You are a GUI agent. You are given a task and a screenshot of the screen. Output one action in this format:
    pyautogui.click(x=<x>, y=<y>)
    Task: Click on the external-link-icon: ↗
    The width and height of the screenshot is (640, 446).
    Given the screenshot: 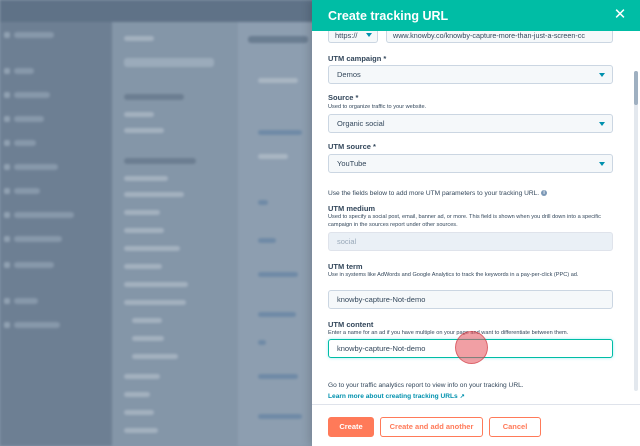 What is the action you would take?
    pyautogui.click(x=462, y=397)
    